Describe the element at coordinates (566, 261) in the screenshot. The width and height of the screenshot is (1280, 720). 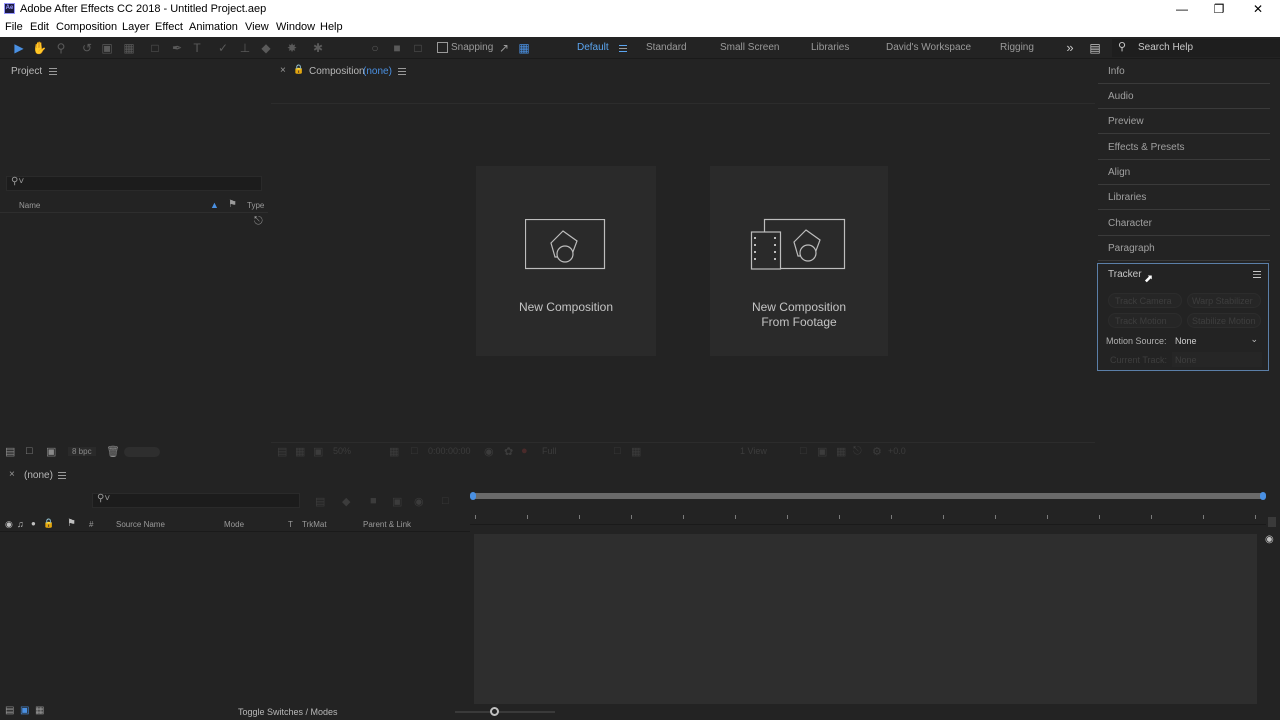
I see `new-composition-tile: New Composition` at that location.